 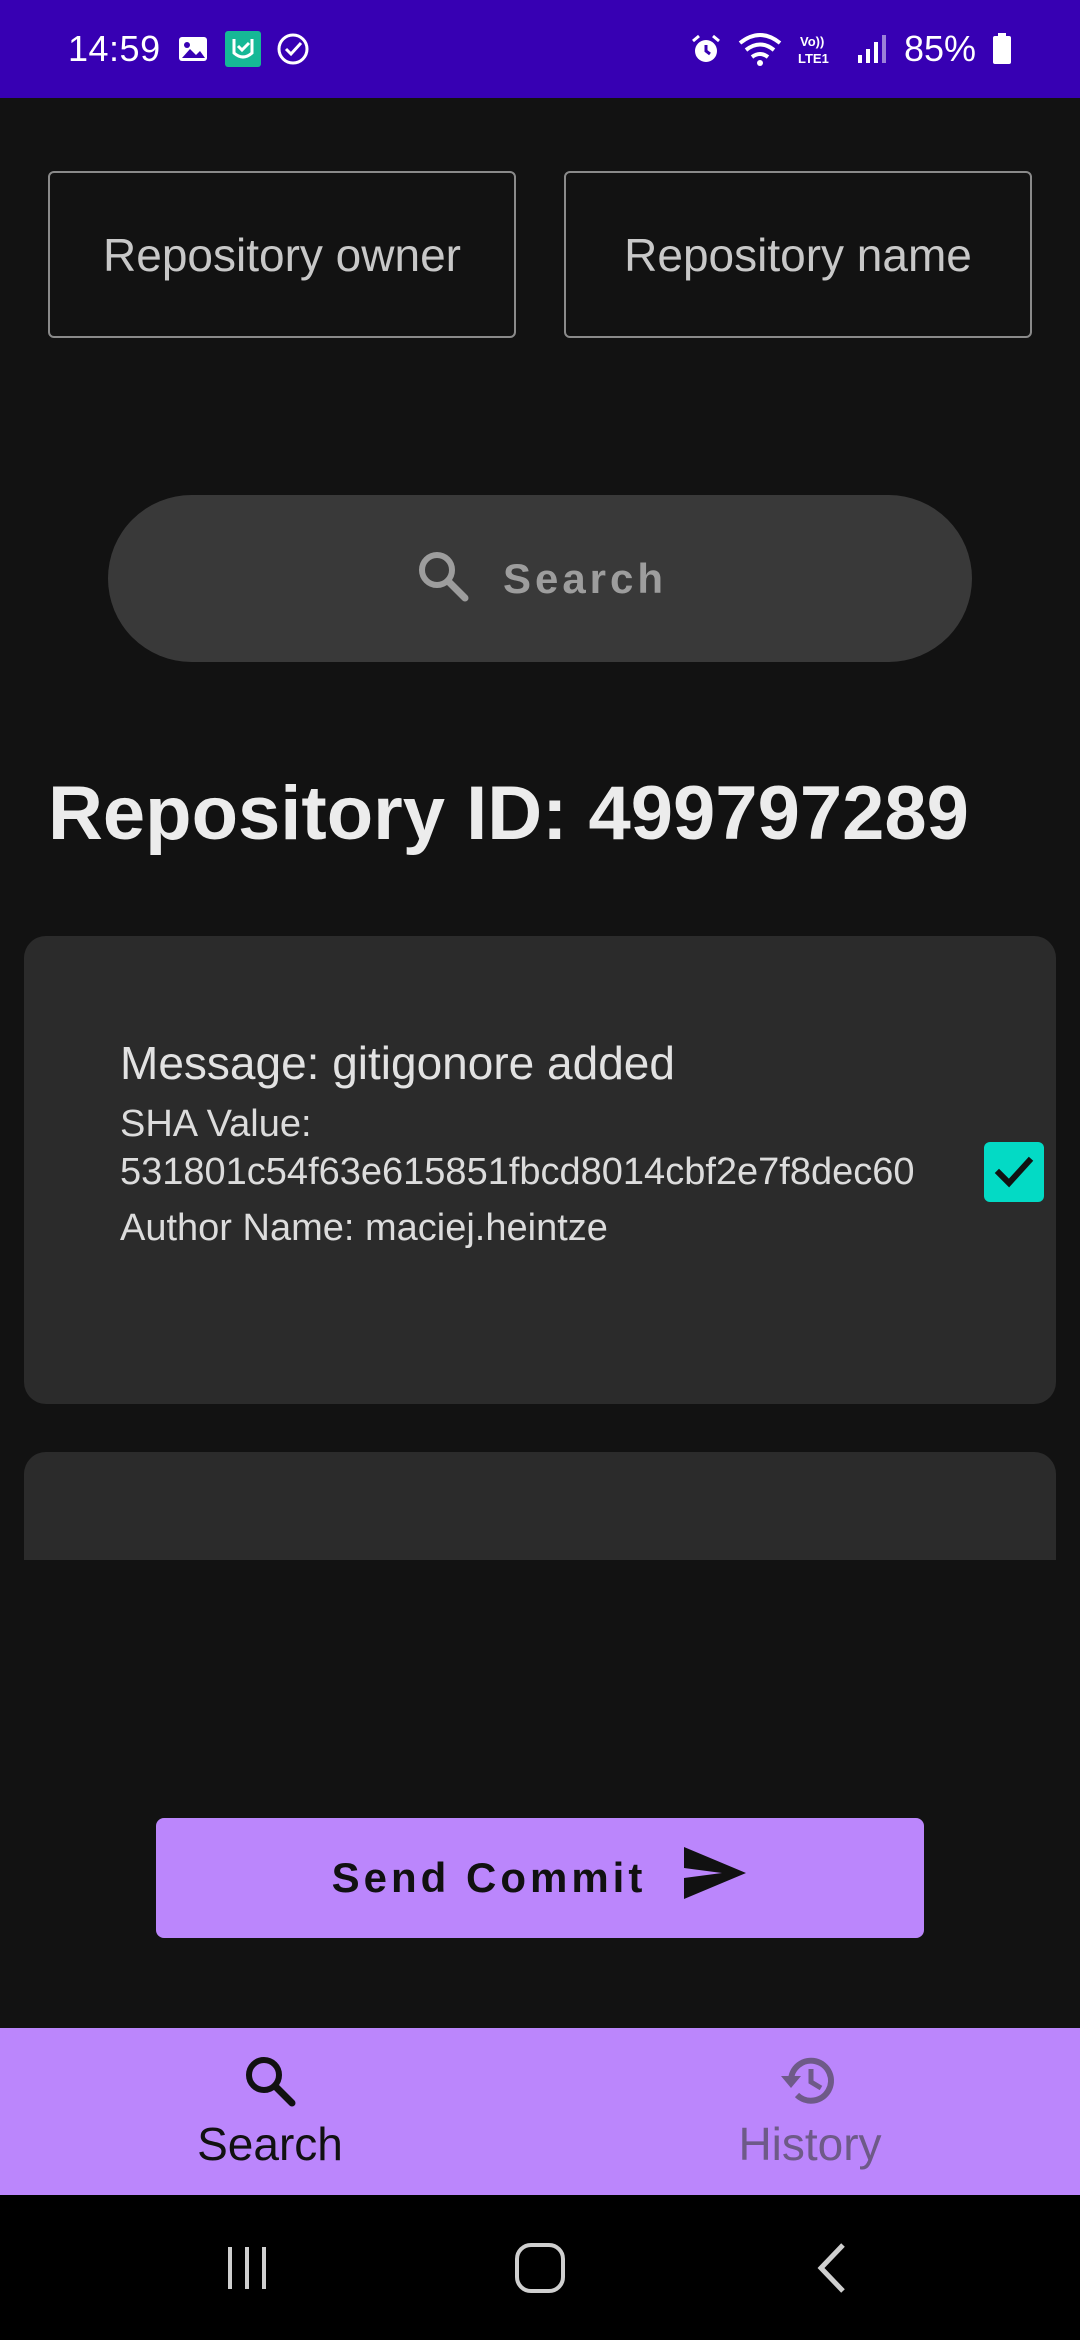 I want to click on nav-label-history: History, so click(x=810, y=2144).